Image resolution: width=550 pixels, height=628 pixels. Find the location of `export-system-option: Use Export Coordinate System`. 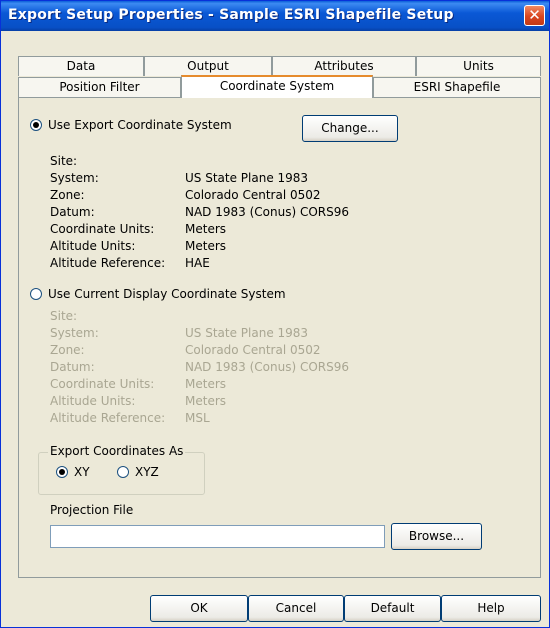

export-system-option: Use Export Coordinate System is located at coordinates (131, 125).